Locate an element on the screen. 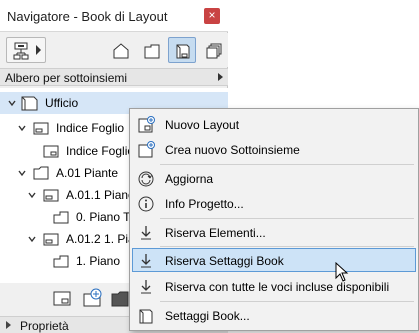  publisher-sets-button is located at coordinates (213, 50).